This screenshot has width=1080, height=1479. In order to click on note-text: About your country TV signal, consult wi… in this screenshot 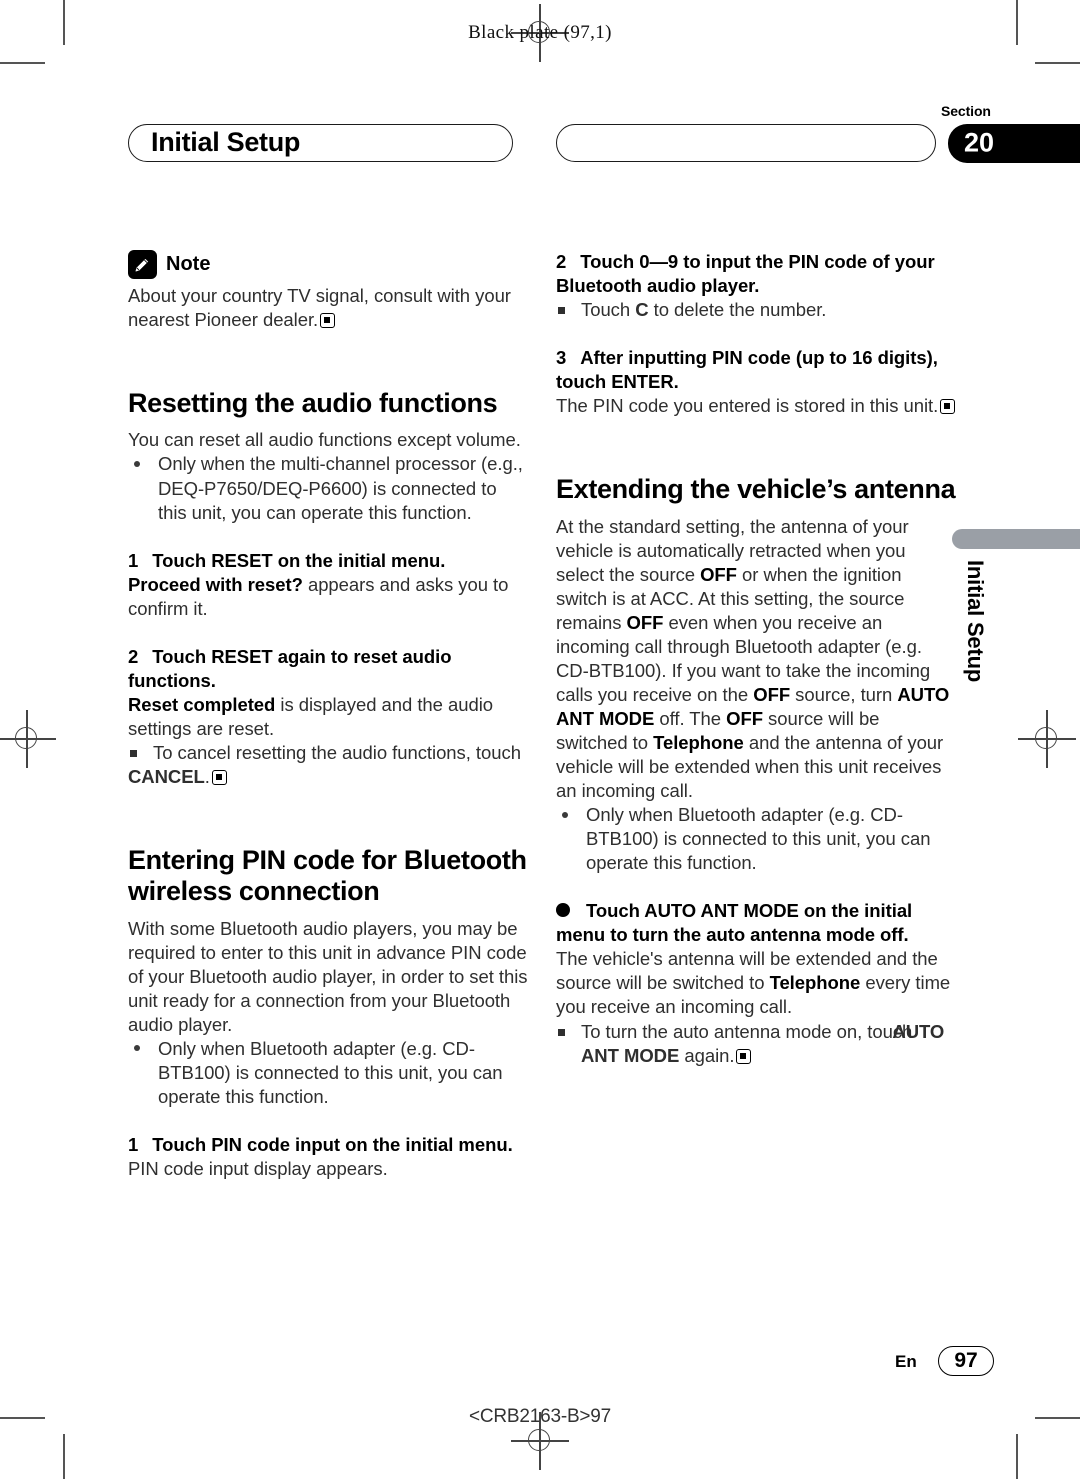, I will do `click(319, 308)`.